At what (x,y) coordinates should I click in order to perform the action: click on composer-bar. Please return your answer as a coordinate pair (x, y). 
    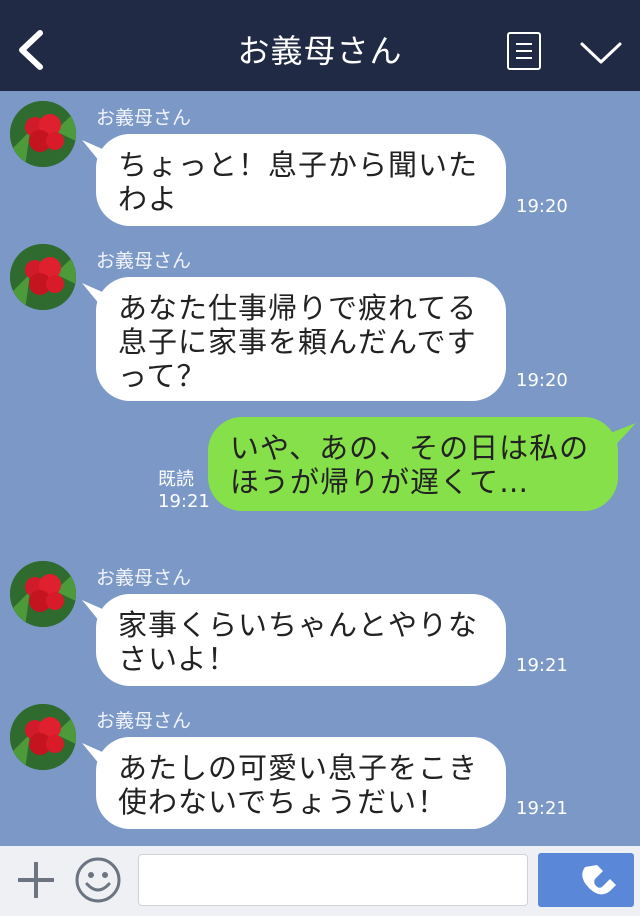
    Looking at the image, I should click on (320, 881).